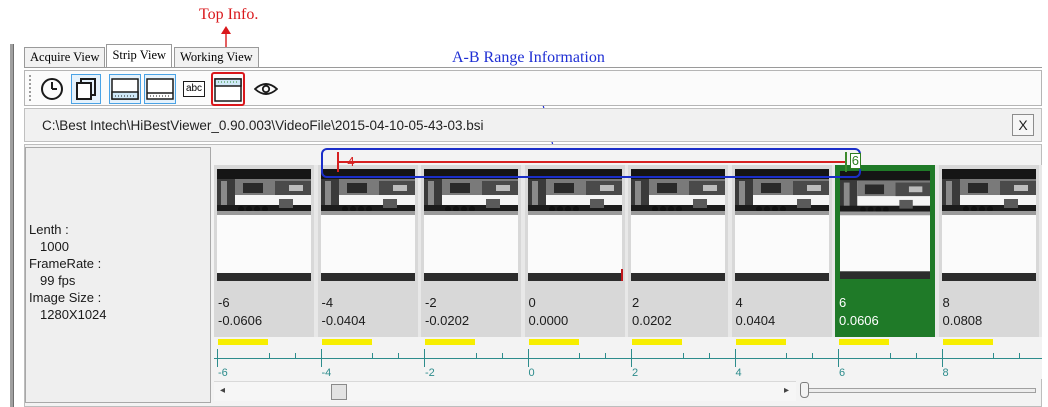  I want to click on top-info-annotation: Top Info., so click(229, 14).